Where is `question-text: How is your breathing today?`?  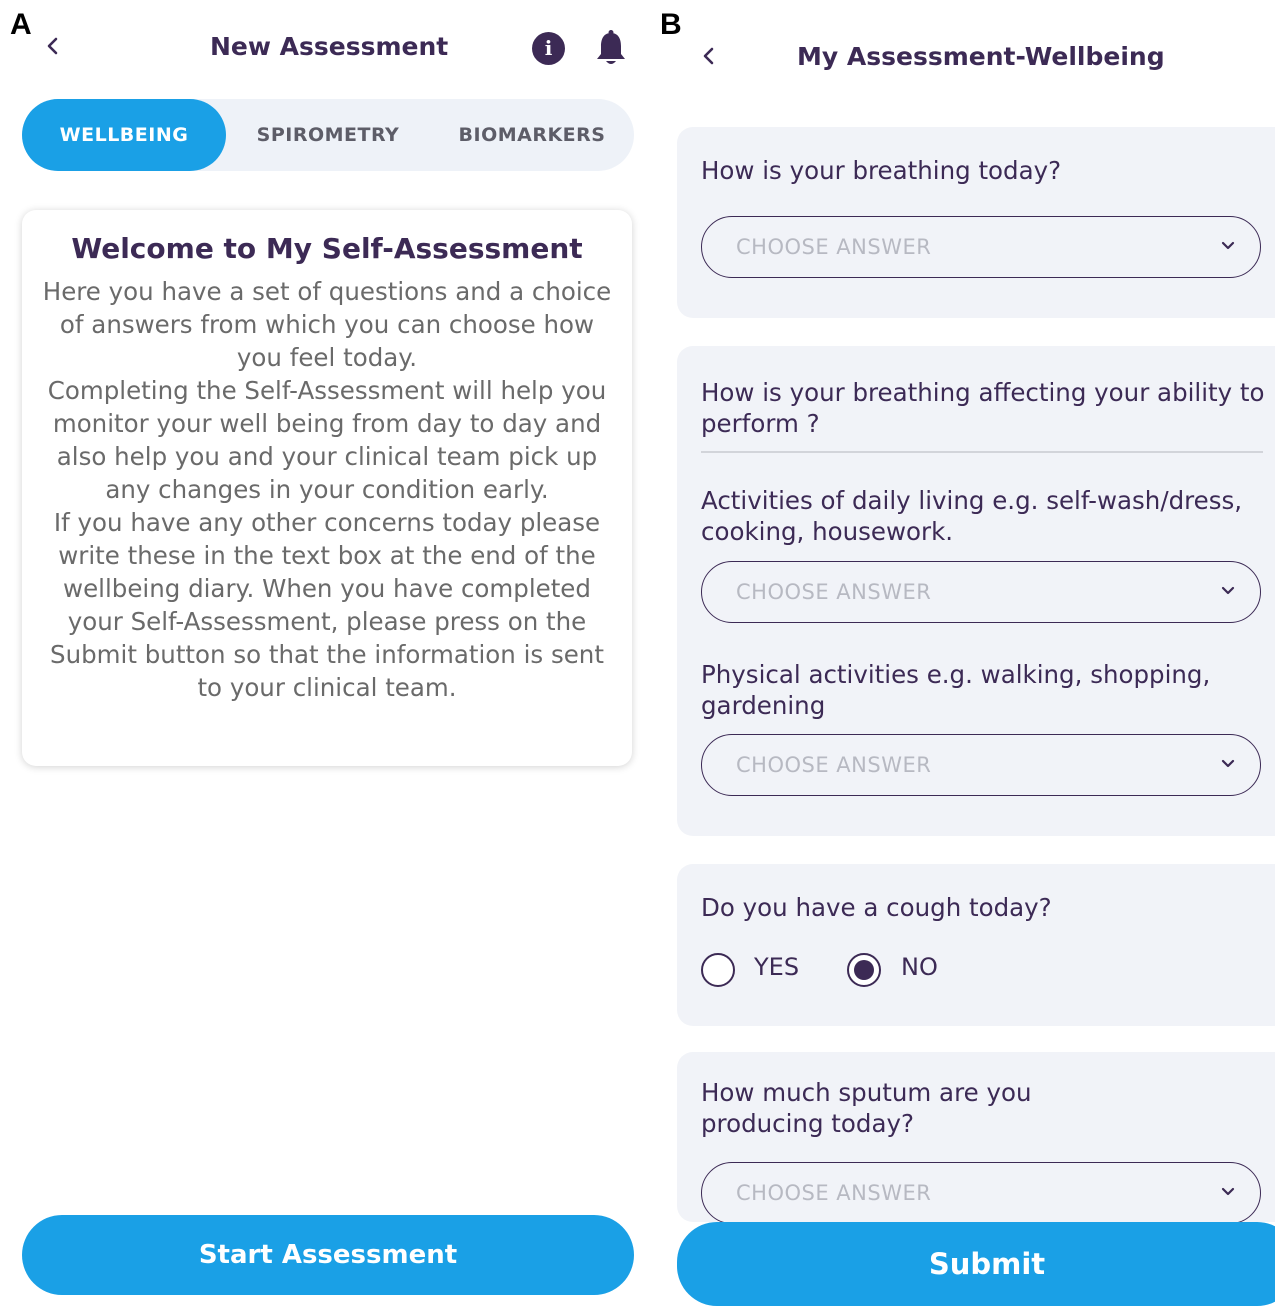
question-text: How is your breathing today? is located at coordinates (881, 170).